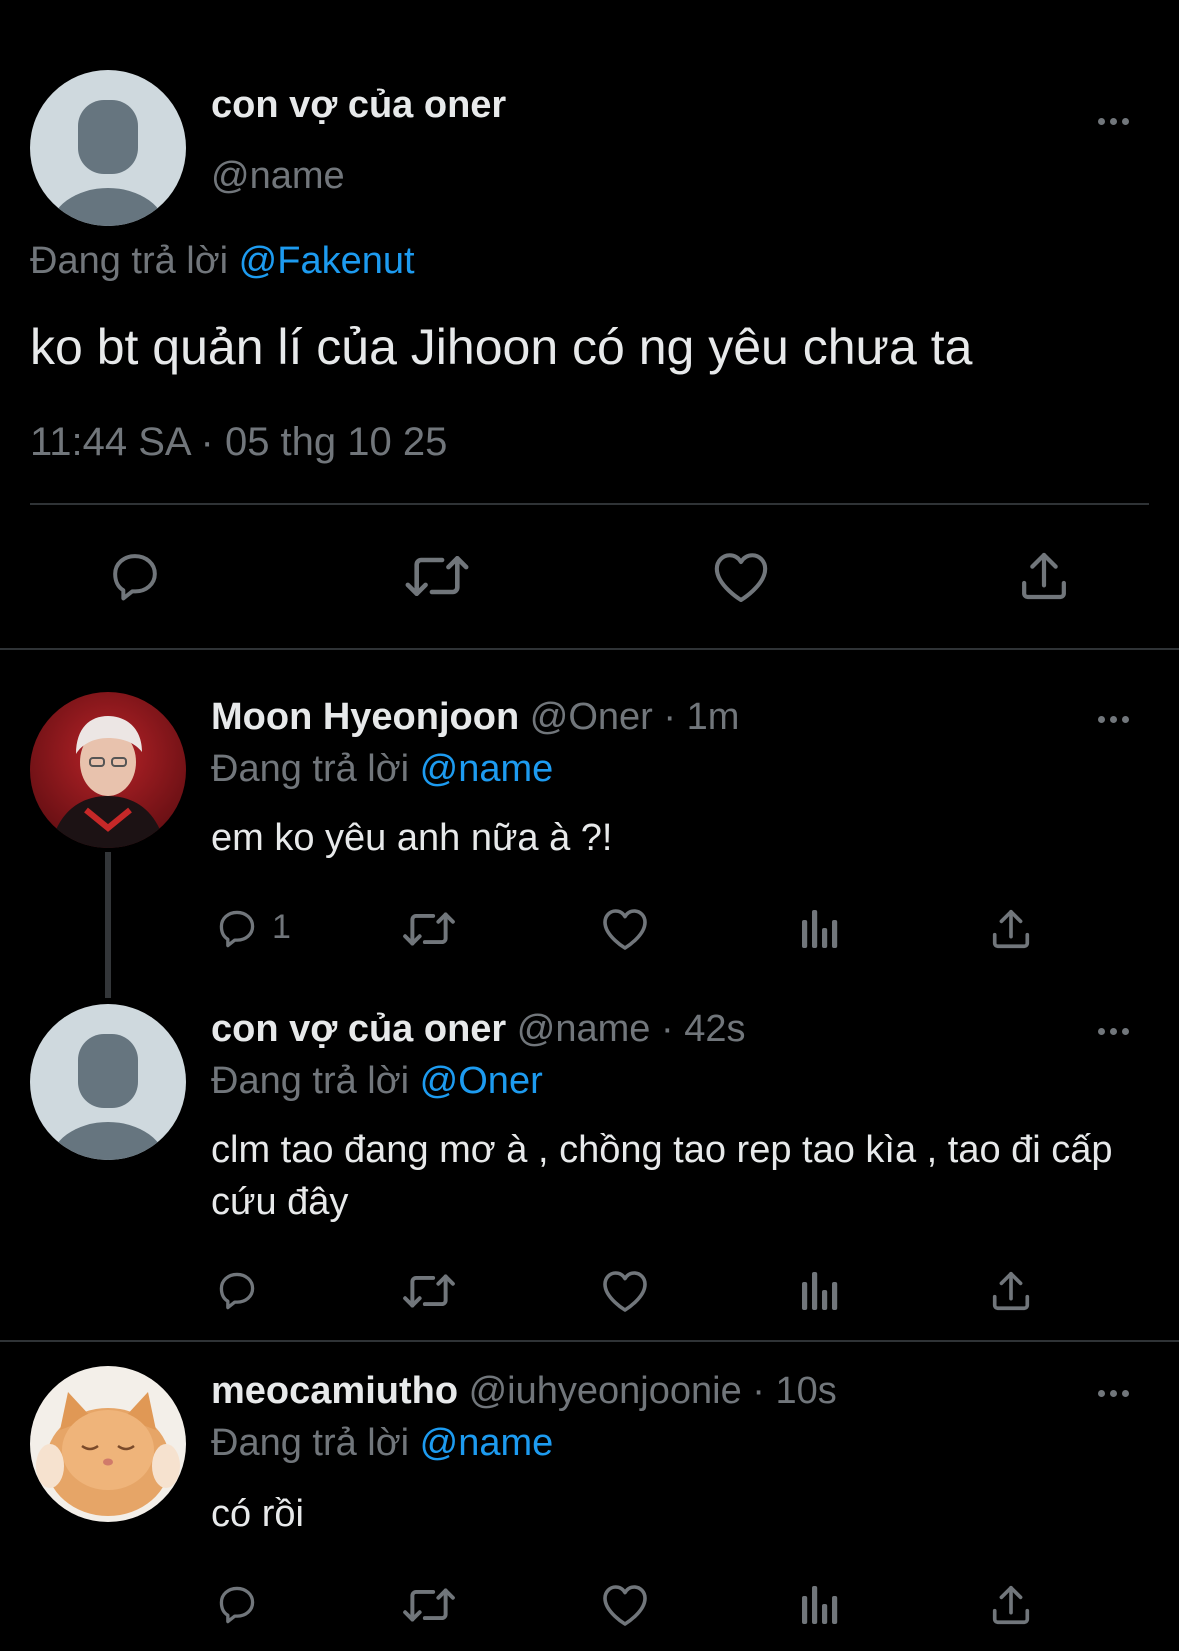 This screenshot has width=1179, height=1651. What do you see at coordinates (327, 261) in the screenshot?
I see `reply-to-link: @Fakenut` at bounding box center [327, 261].